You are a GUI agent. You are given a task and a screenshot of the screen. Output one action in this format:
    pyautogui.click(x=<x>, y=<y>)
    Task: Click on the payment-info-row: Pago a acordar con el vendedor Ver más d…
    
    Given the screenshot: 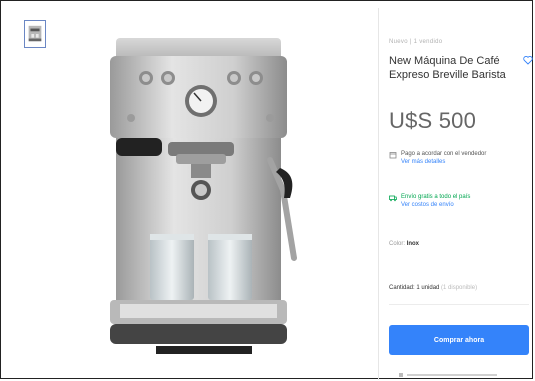 What is the action you would take?
    pyautogui.click(x=437, y=158)
    